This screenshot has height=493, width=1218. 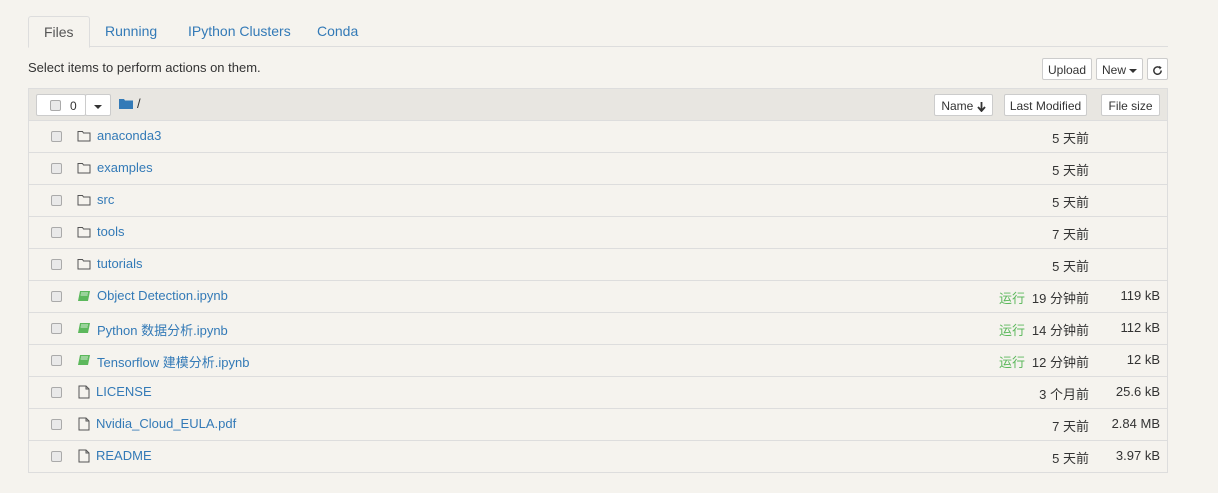 I want to click on list-item: tools 7 天前, so click(x=598, y=233).